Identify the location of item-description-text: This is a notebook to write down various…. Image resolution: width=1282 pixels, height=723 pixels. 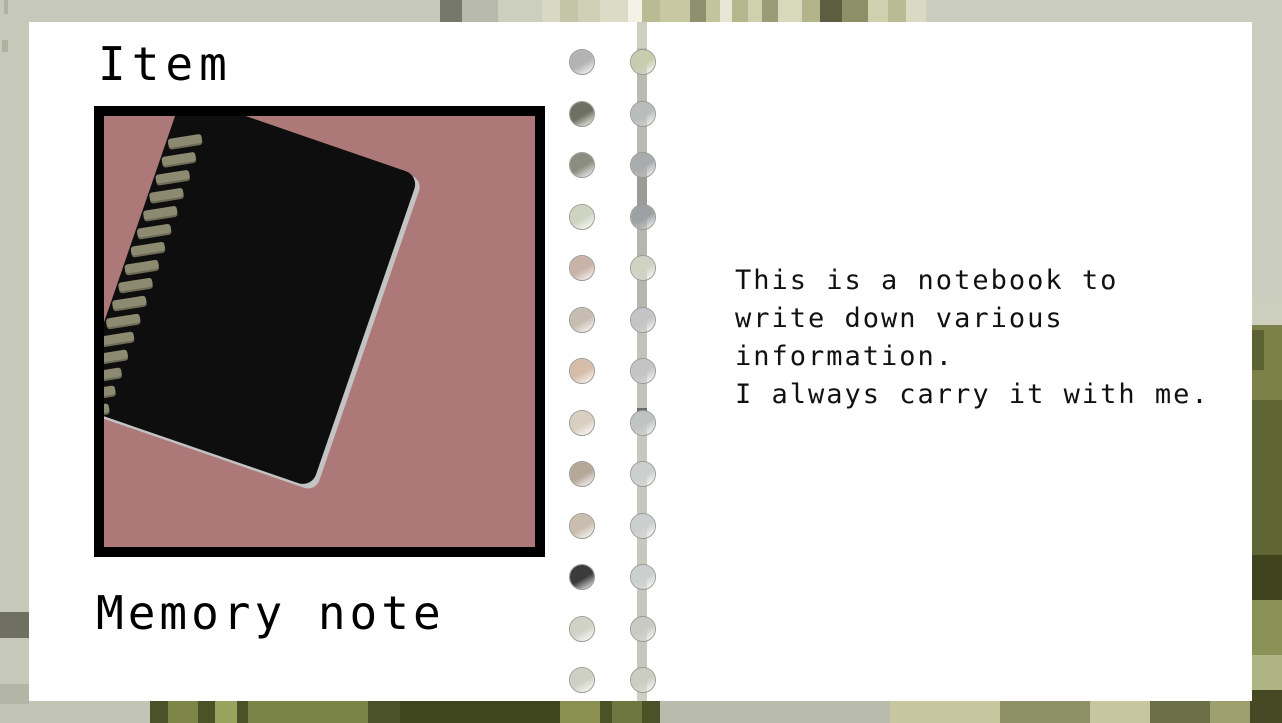
(972, 337).